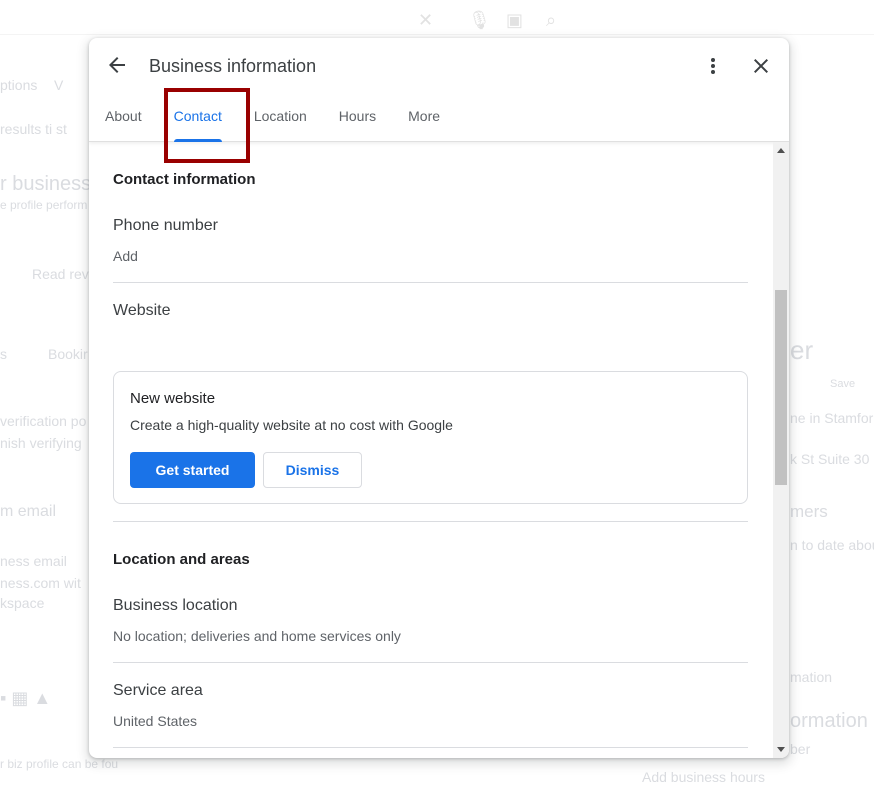  I want to click on dialog-title: Business information, so click(233, 66).